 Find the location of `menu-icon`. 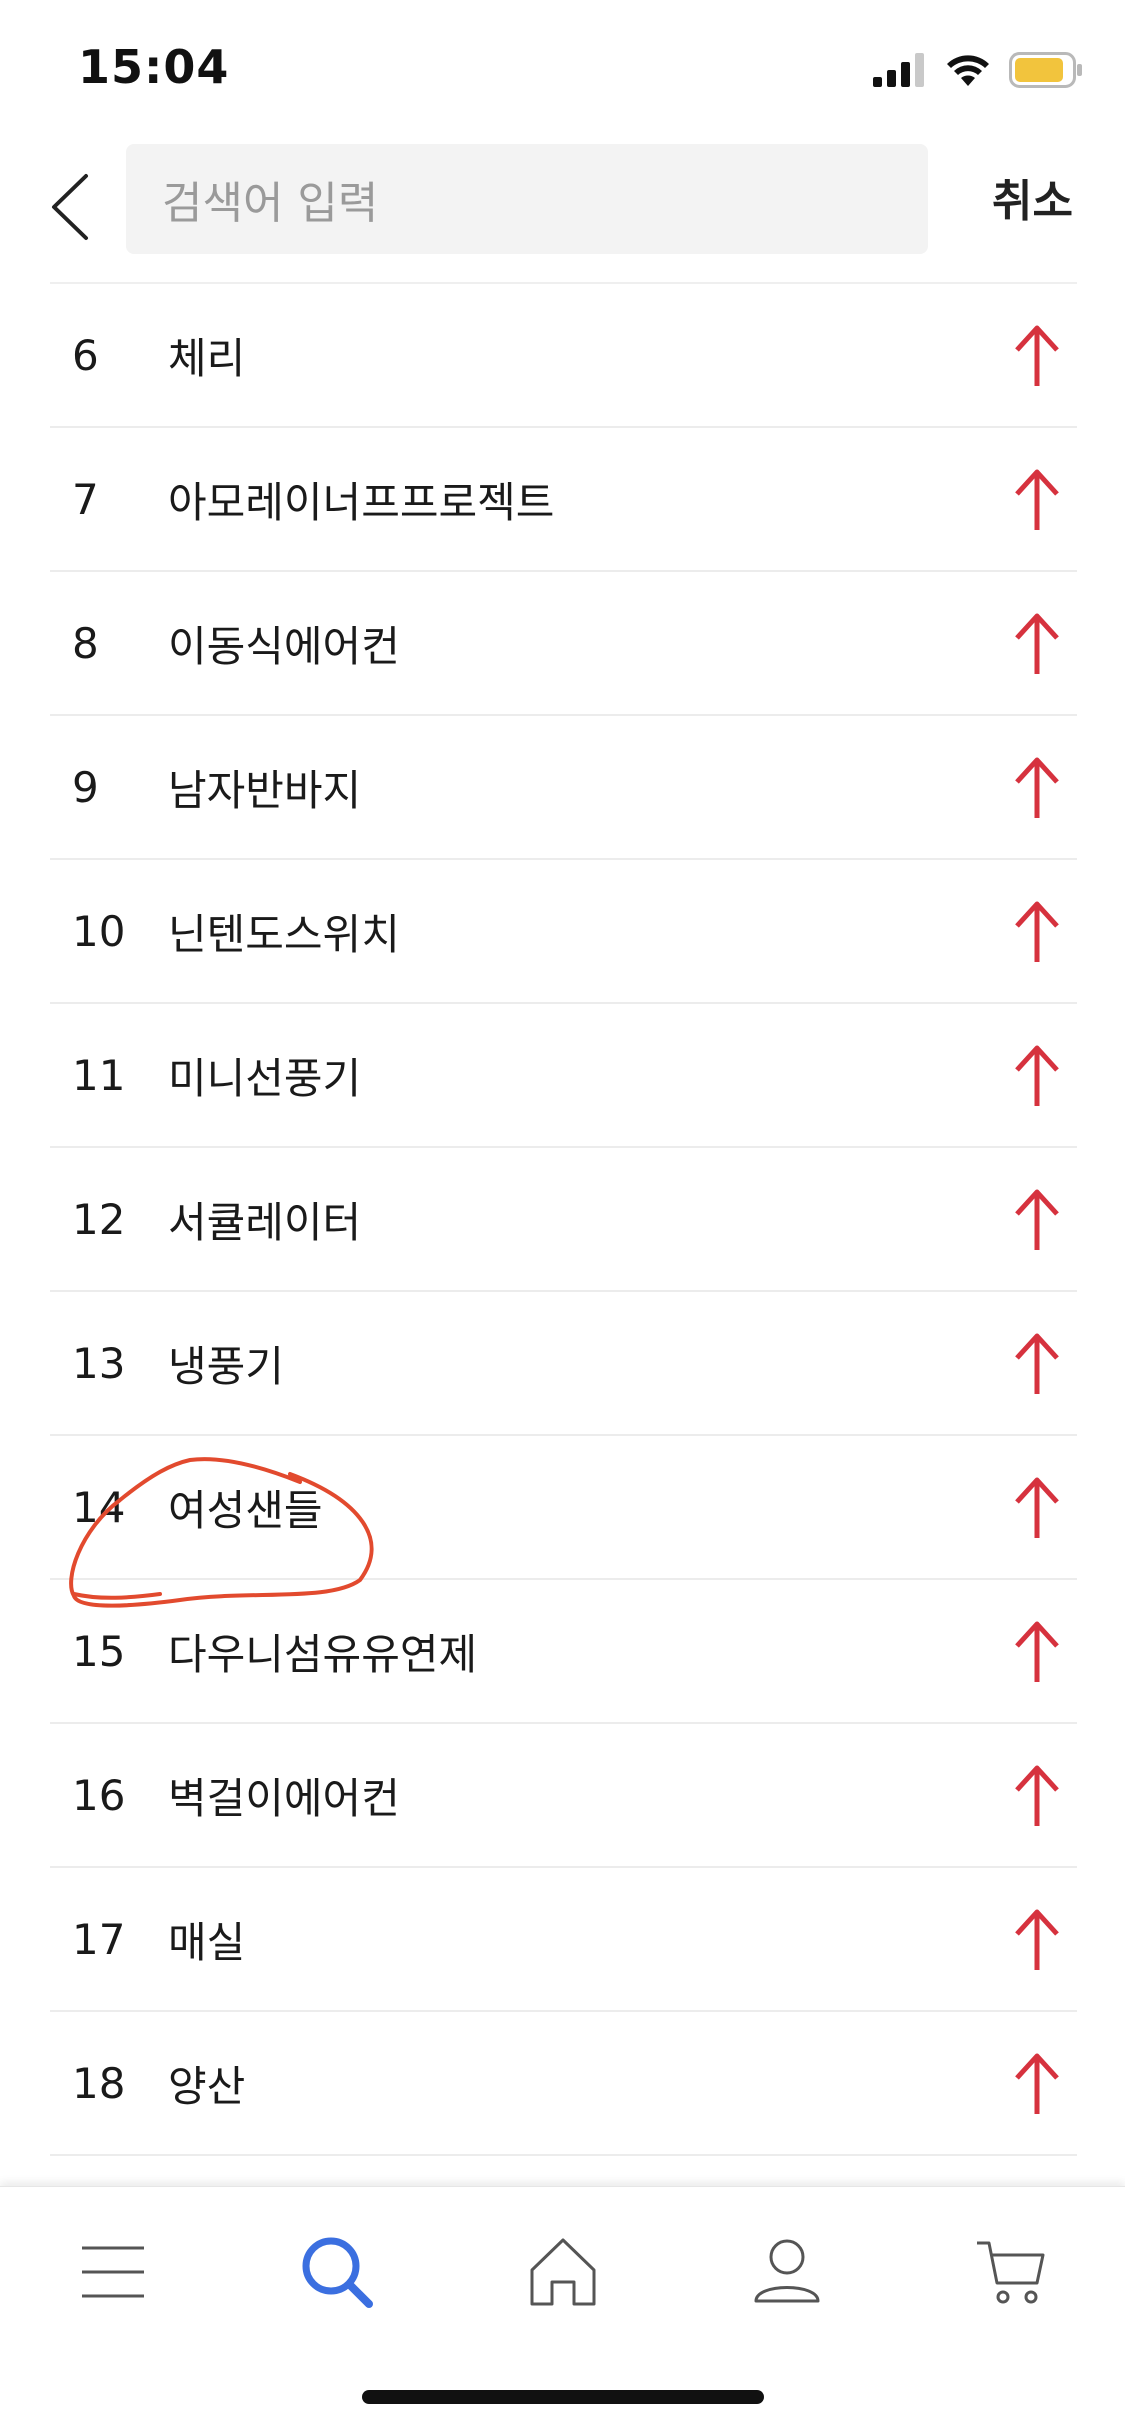

menu-icon is located at coordinates (113, 2272).